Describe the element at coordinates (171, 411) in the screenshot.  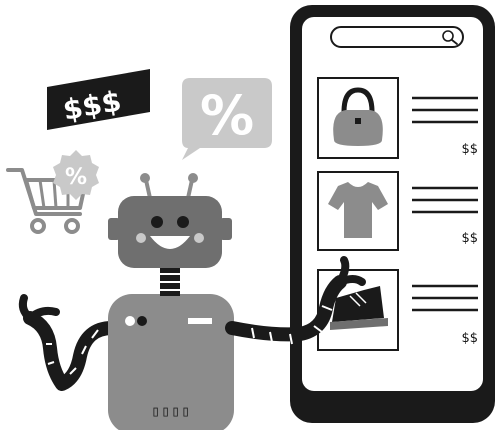
I see `robot-body-label: ▯▯▯▯` at that location.